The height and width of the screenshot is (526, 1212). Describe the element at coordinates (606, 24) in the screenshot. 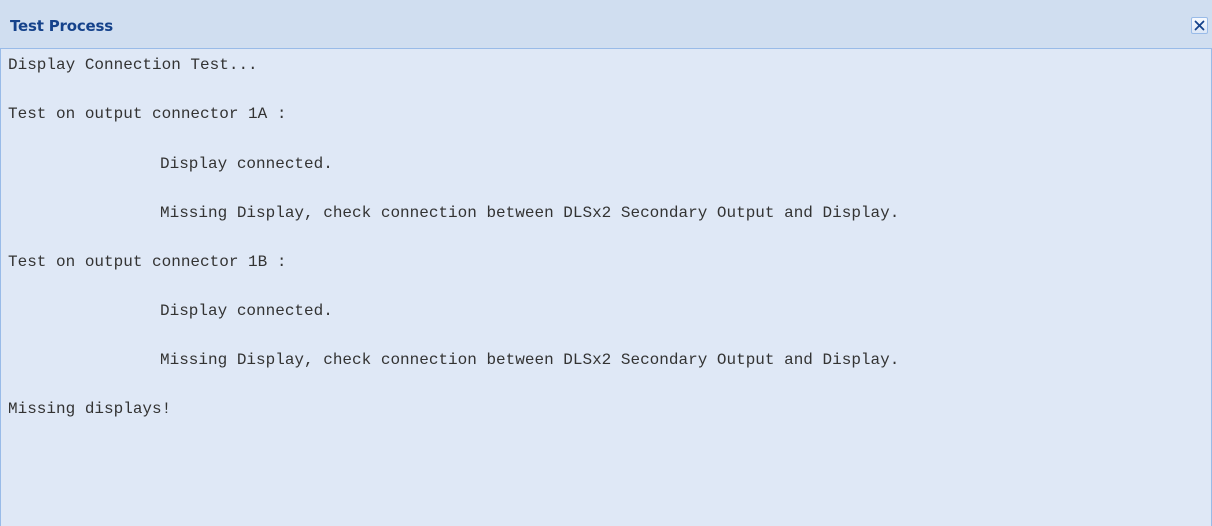

I see `window-titlebar: Test Process` at that location.